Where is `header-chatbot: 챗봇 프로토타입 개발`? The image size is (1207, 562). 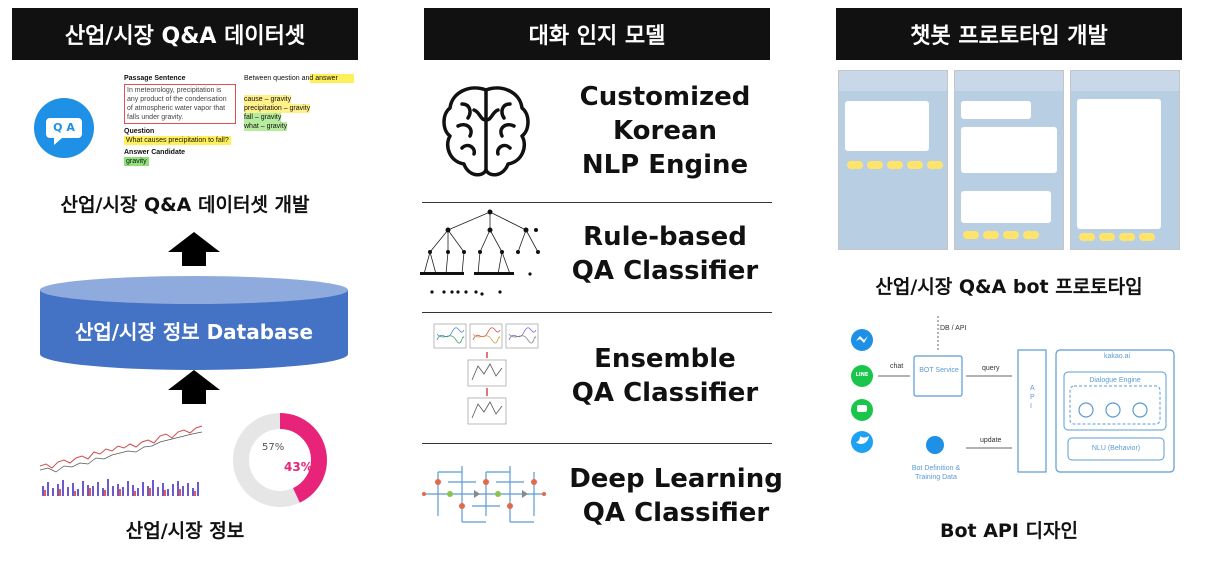
header-chatbot: 챗봇 프로토타입 개발 is located at coordinates (1009, 34).